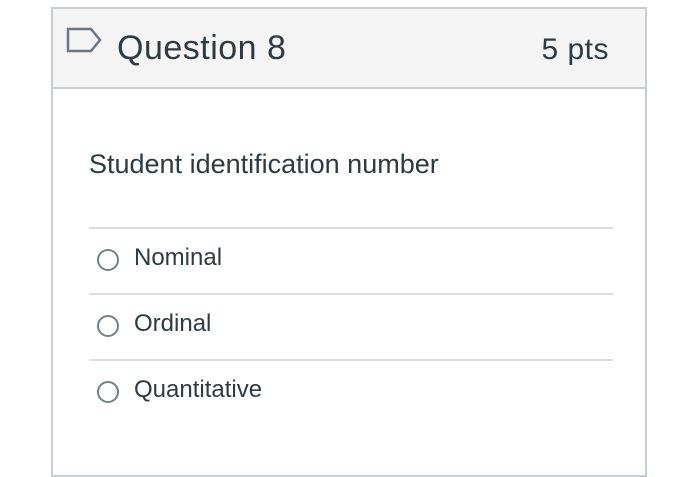 The height and width of the screenshot is (477, 700). I want to click on question-title: Question 8, so click(202, 48).